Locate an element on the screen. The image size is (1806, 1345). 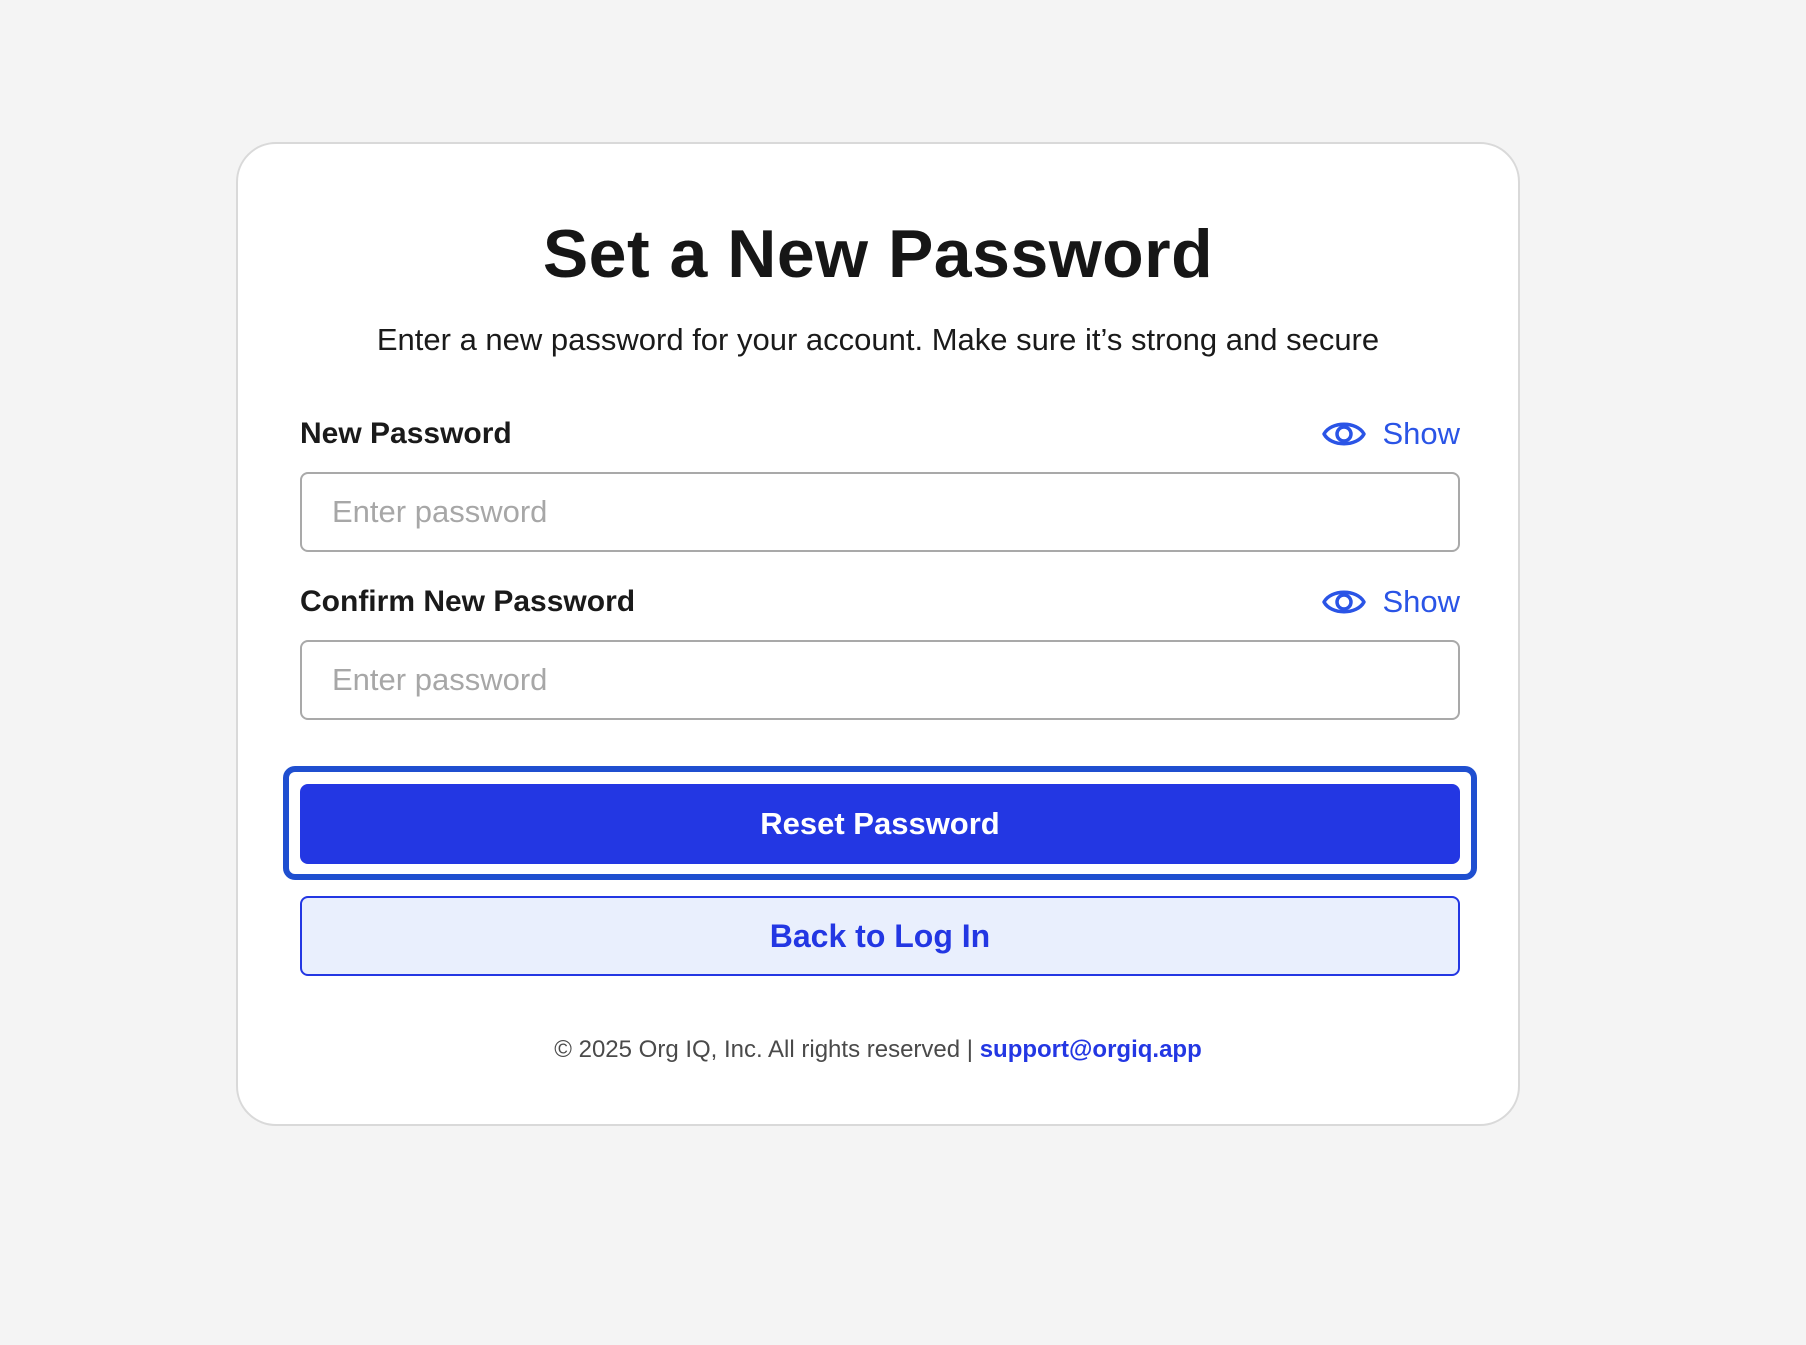
confirm-password-label: Confirm New Password is located at coordinates (468, 601).